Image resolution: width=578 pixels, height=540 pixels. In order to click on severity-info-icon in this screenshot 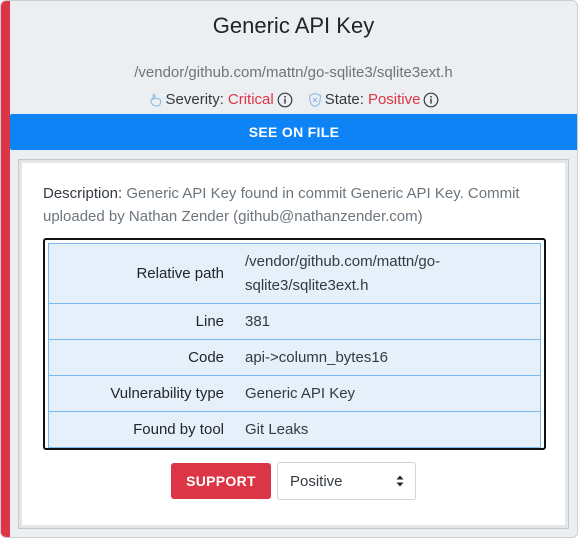, I will do `click(285, 100)`.